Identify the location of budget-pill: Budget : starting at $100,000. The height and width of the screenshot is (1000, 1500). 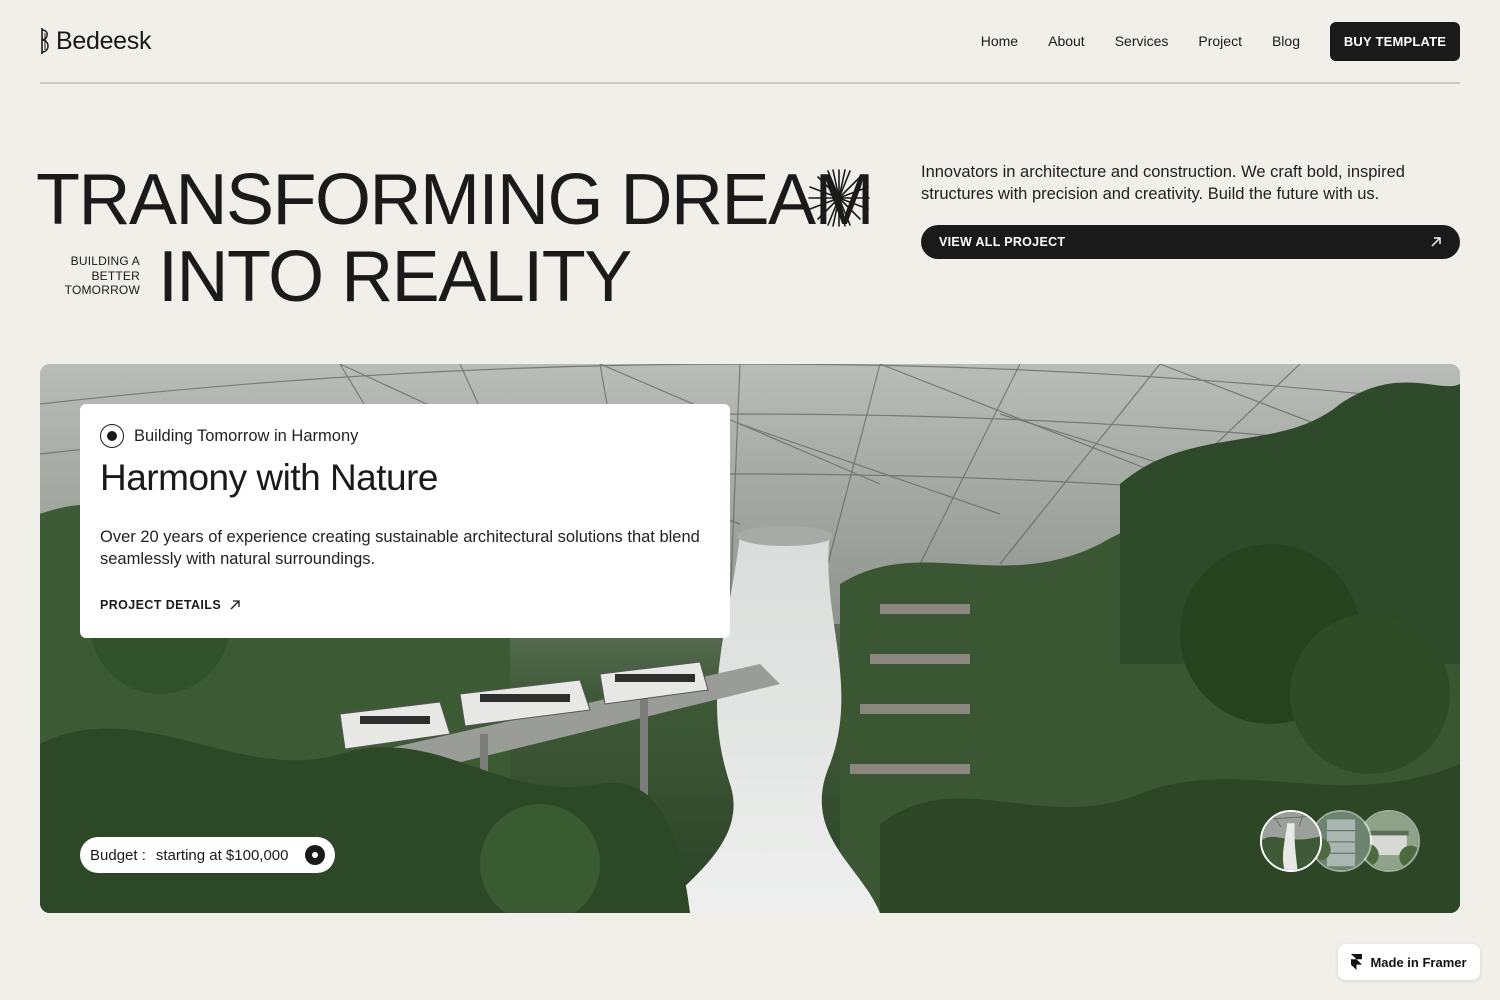
(207, 855).